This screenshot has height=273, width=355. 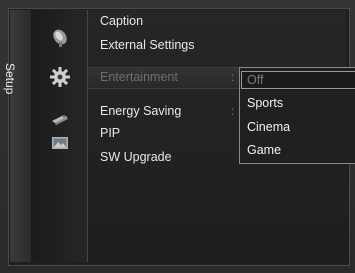 What do you see at coordinates (297, 127) in the screenshot?
I see `dropdown-option-cinema: Cinema` at bounding box center [297, 127].